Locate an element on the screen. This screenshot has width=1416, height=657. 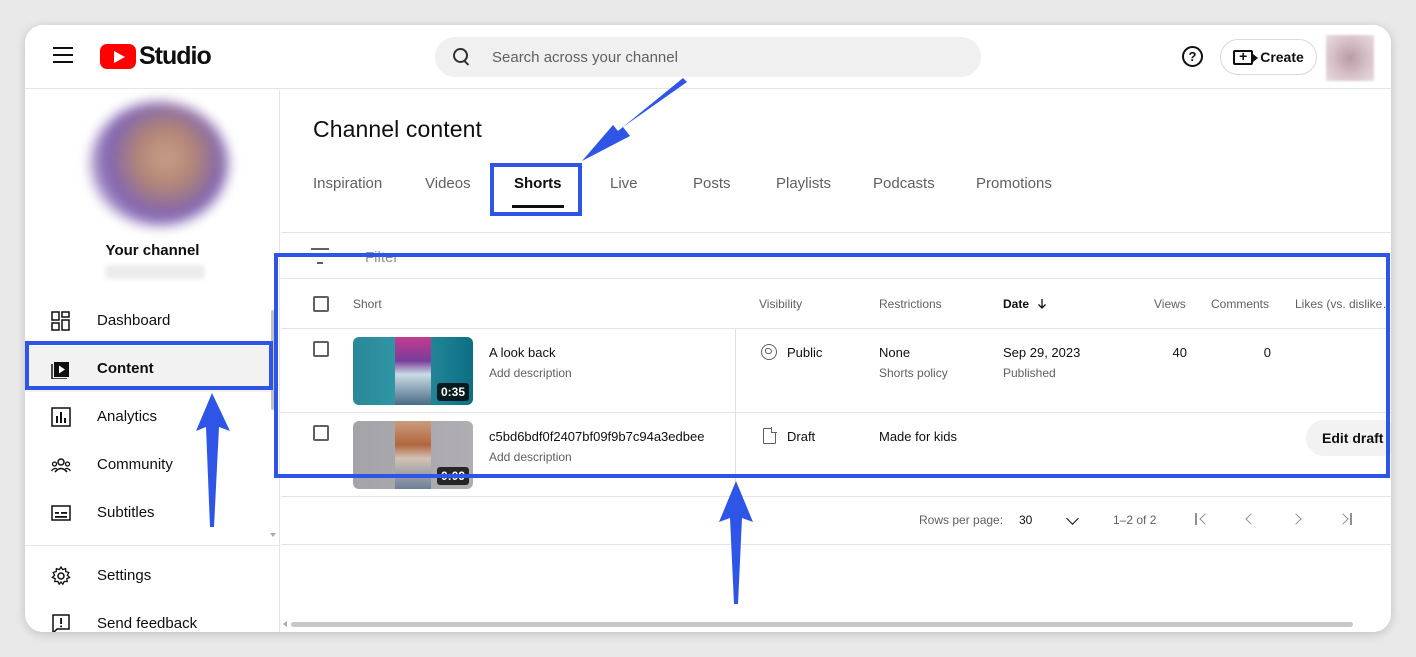
scroll-down-arrow-icon is located at coordinates (273, 535).